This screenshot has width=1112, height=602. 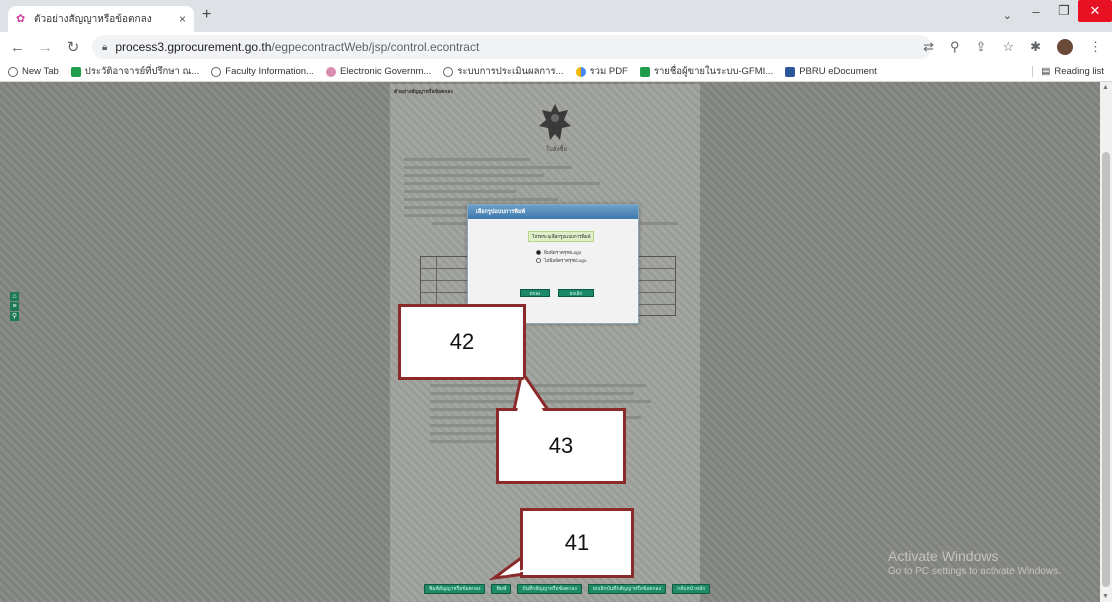 I want to click on bookmark-label: รวม PDF, so click(x=608, y=71).